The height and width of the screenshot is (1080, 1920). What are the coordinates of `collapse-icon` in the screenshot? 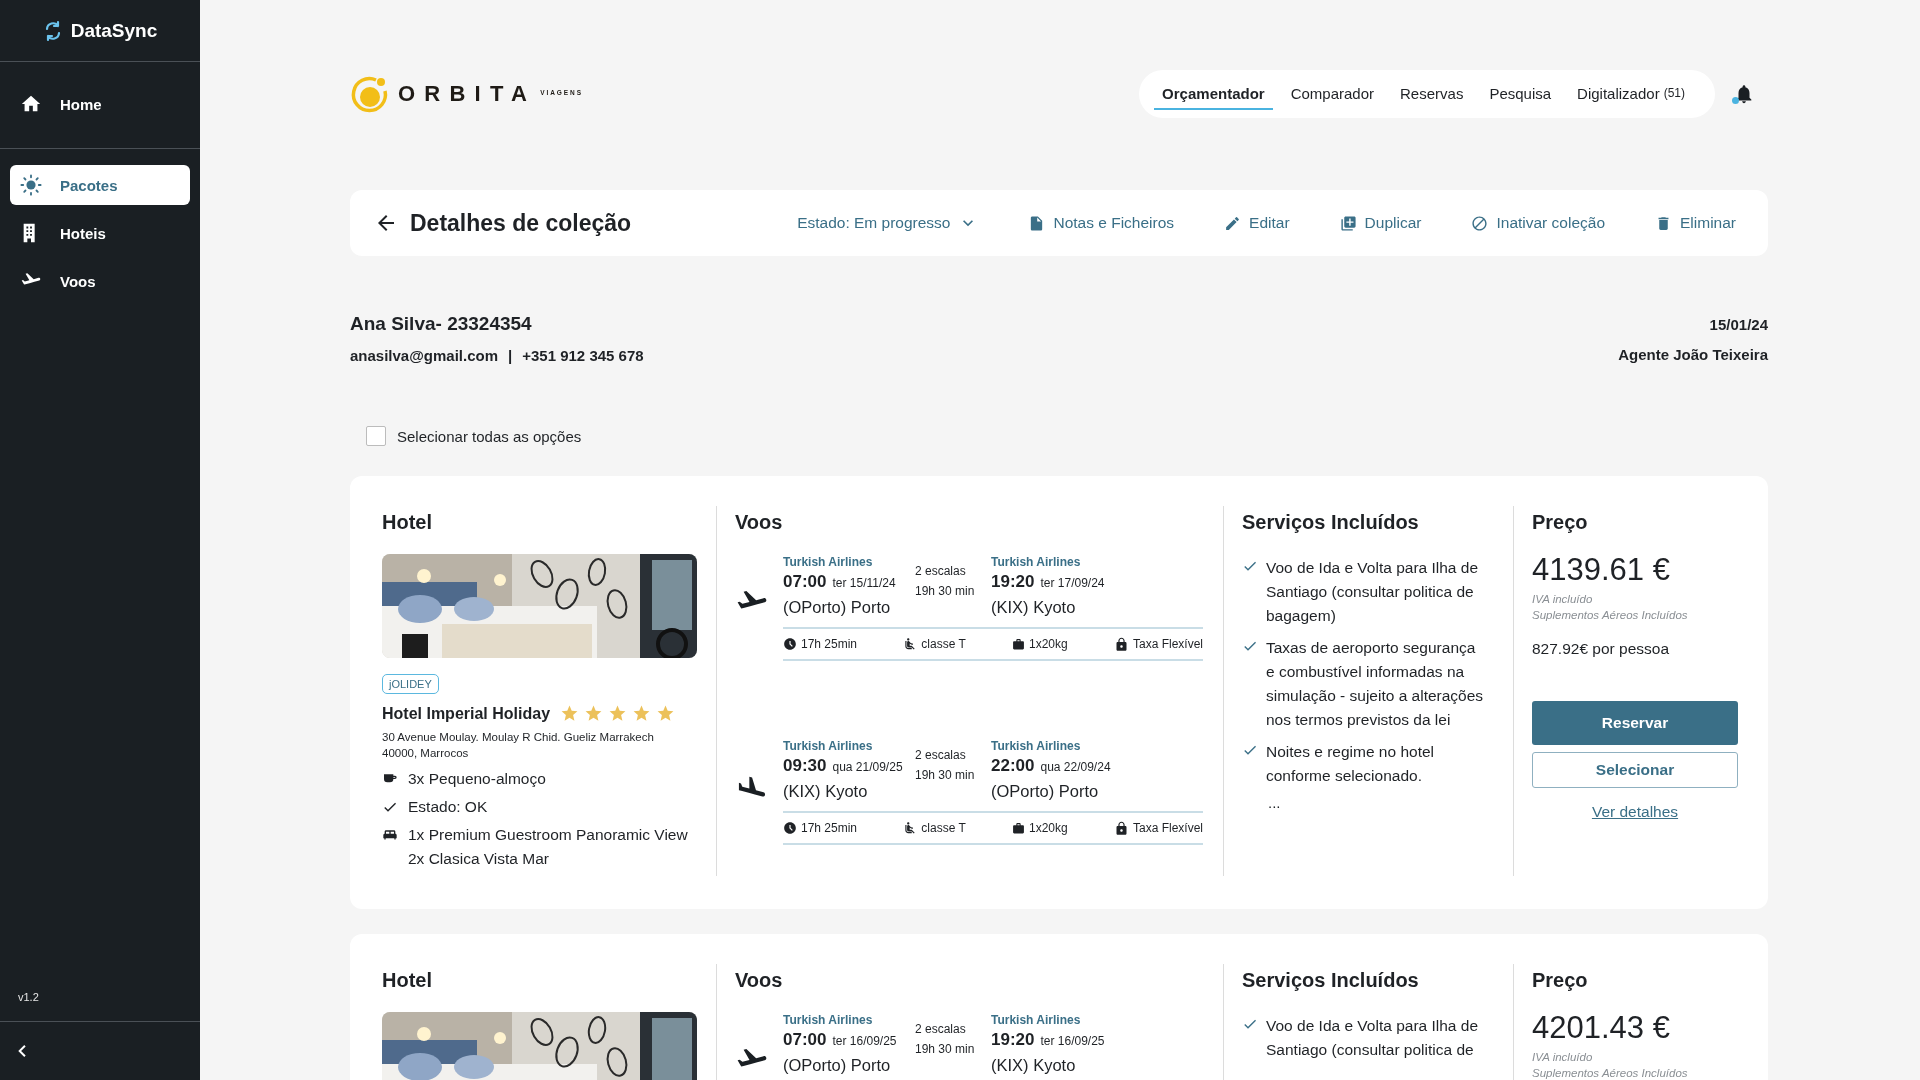 It's located at (22, 1051).